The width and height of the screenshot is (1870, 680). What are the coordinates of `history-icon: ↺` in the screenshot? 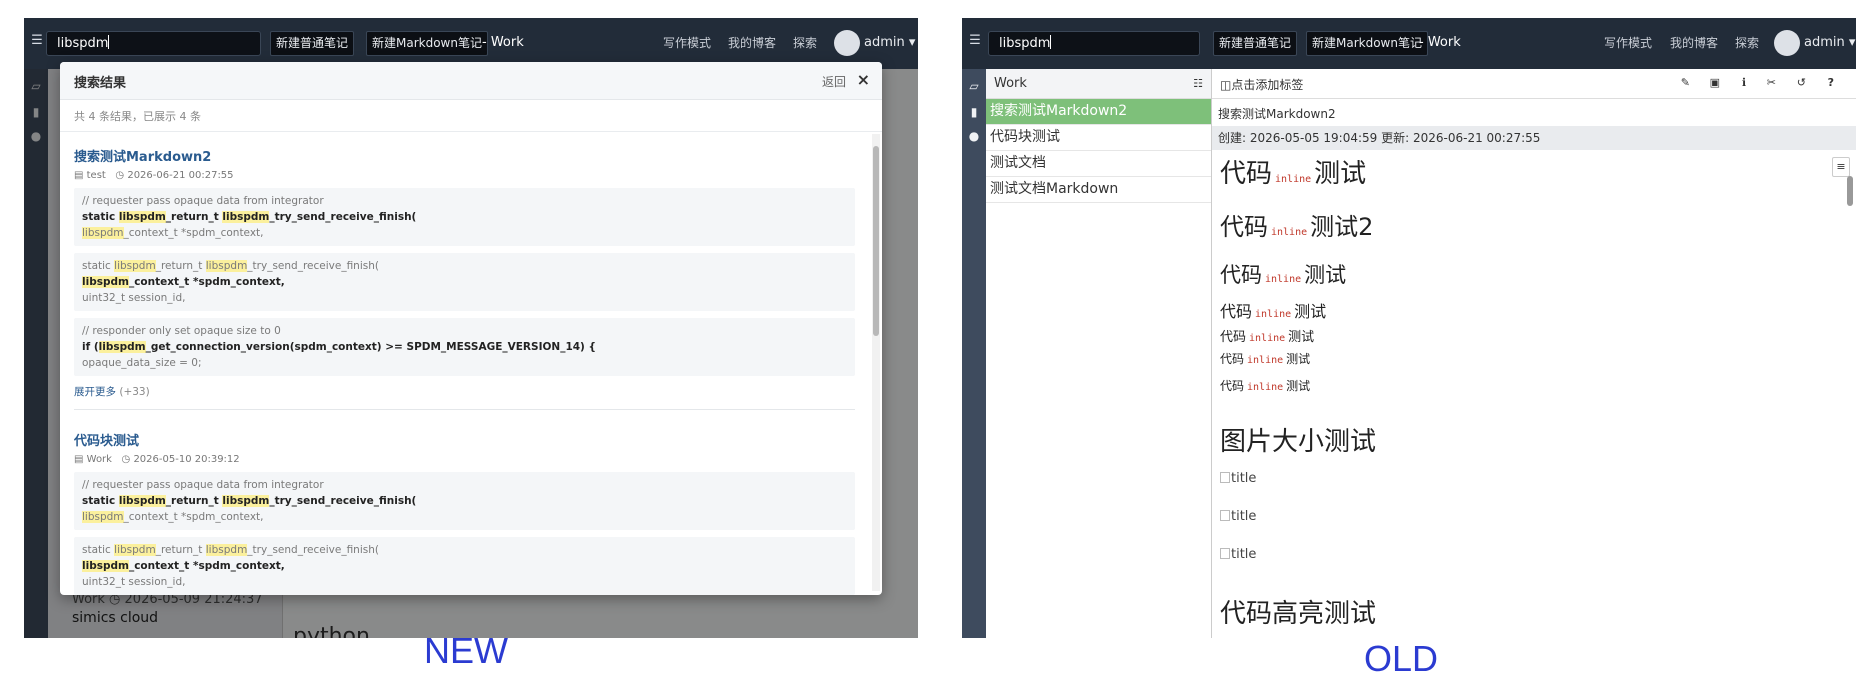 It's located at (1801, 82).